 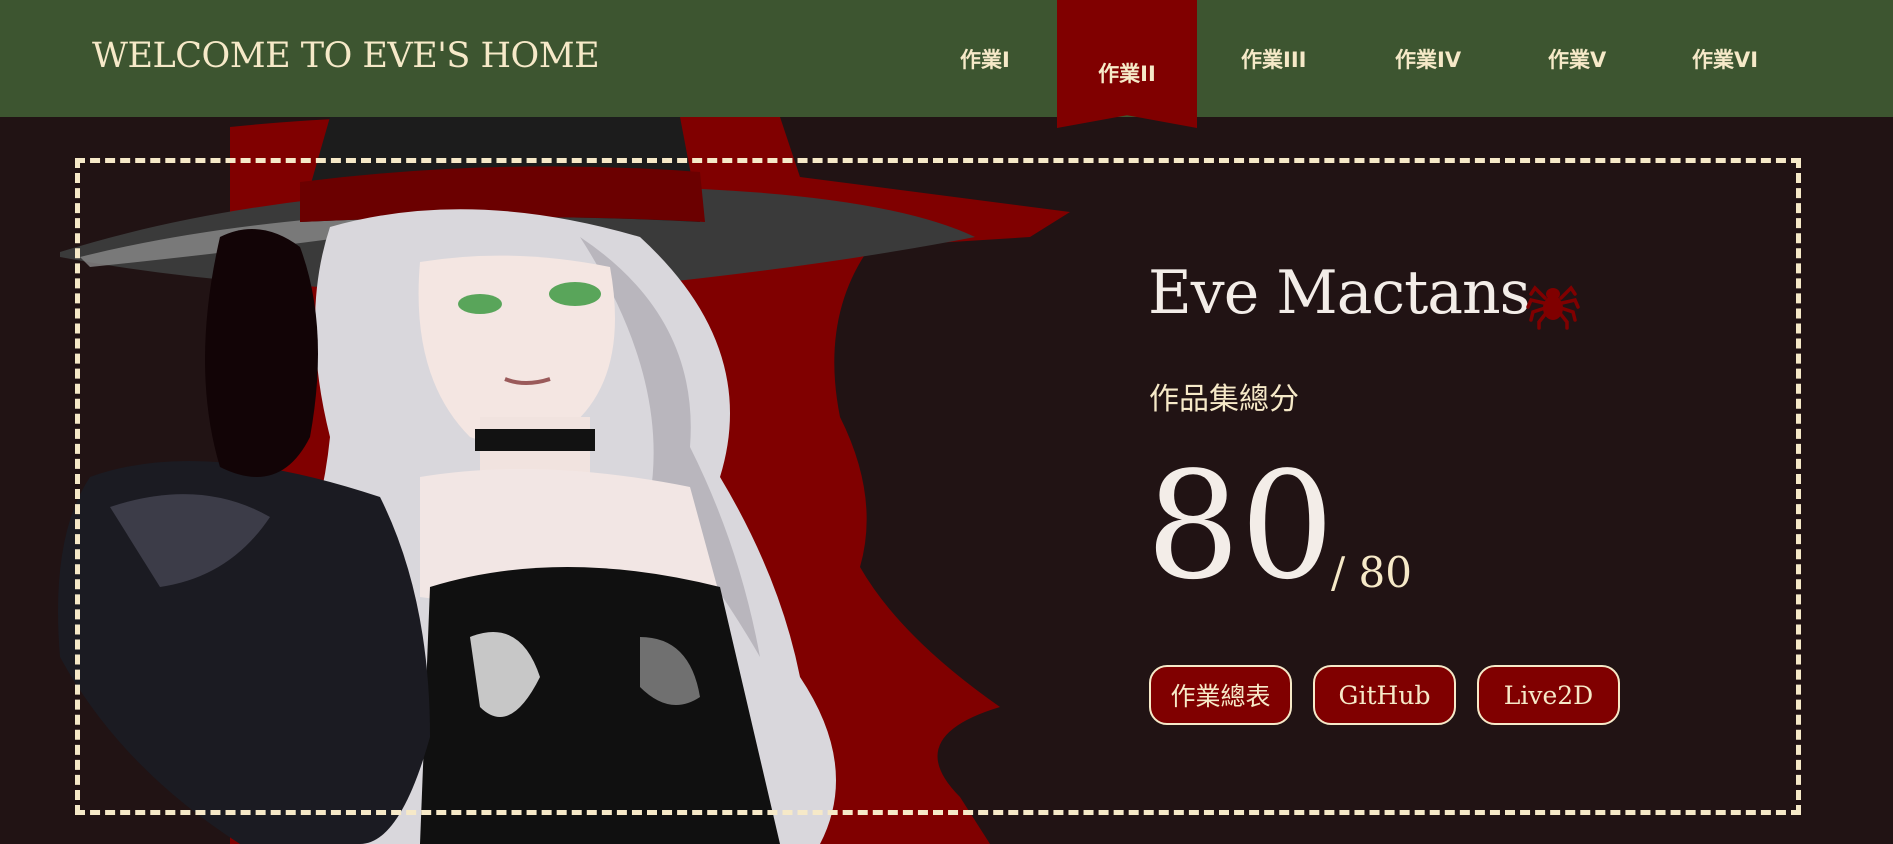 What do you see at coordinates (535, 440) in the screenshot?
I see `choker` at bounding box center [535, 440].